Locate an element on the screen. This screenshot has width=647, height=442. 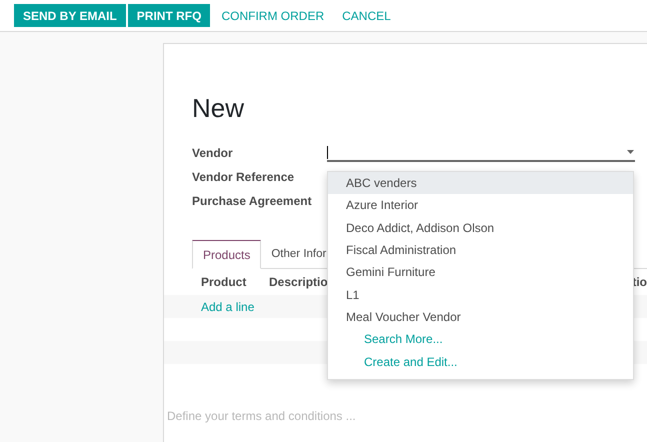
form-title: New is located at coordinates (219, 108).